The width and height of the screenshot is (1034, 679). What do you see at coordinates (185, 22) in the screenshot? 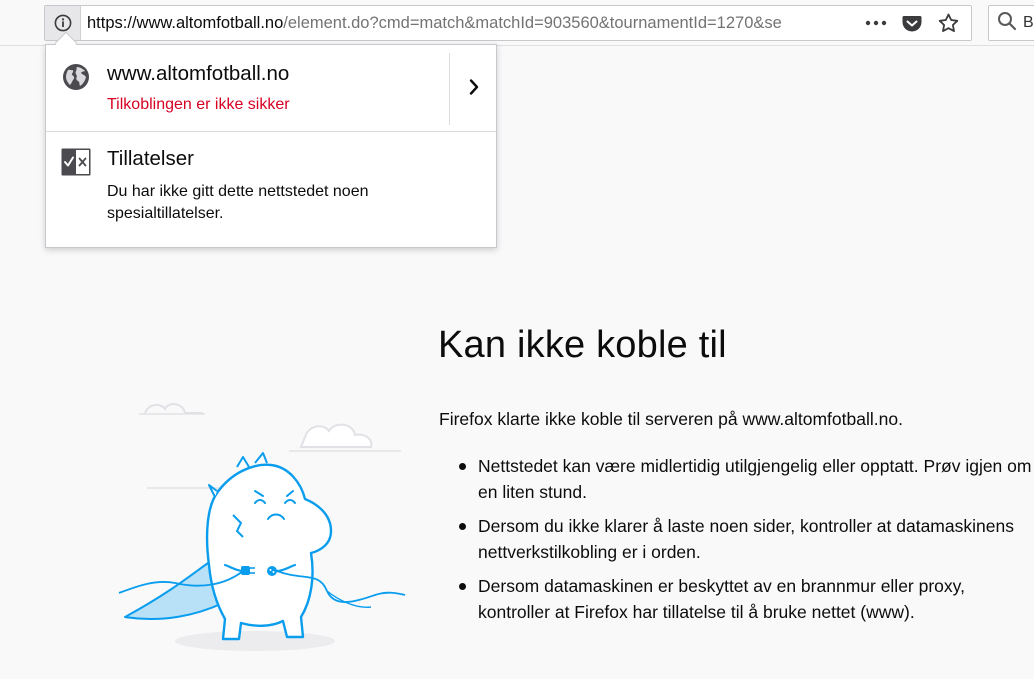
I see `url-host: https://www.altomfotball.no` at bounding box center [185, 22].